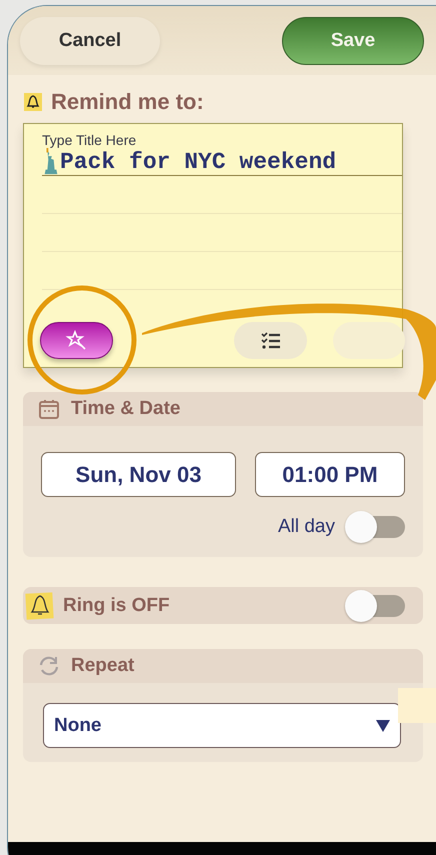 The width and height of the screenshot is (436, 855). I want to click on repeat-dropdown: None, so click(222, 725).